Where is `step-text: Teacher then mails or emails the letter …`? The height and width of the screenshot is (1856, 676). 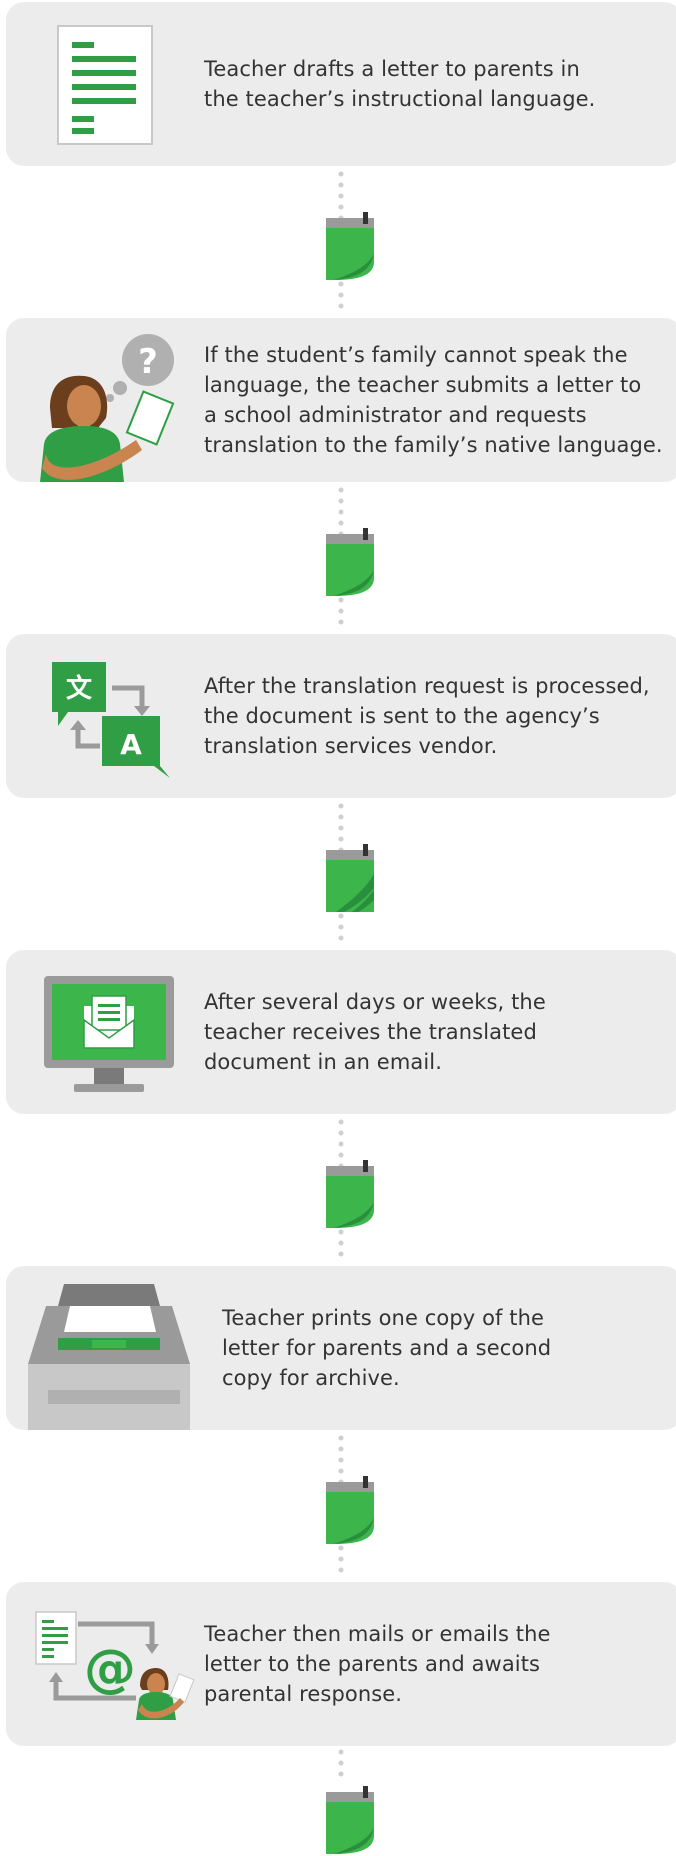 step-text: Teacher then mails or emails the letter … is located at coordinates (377, 1664).